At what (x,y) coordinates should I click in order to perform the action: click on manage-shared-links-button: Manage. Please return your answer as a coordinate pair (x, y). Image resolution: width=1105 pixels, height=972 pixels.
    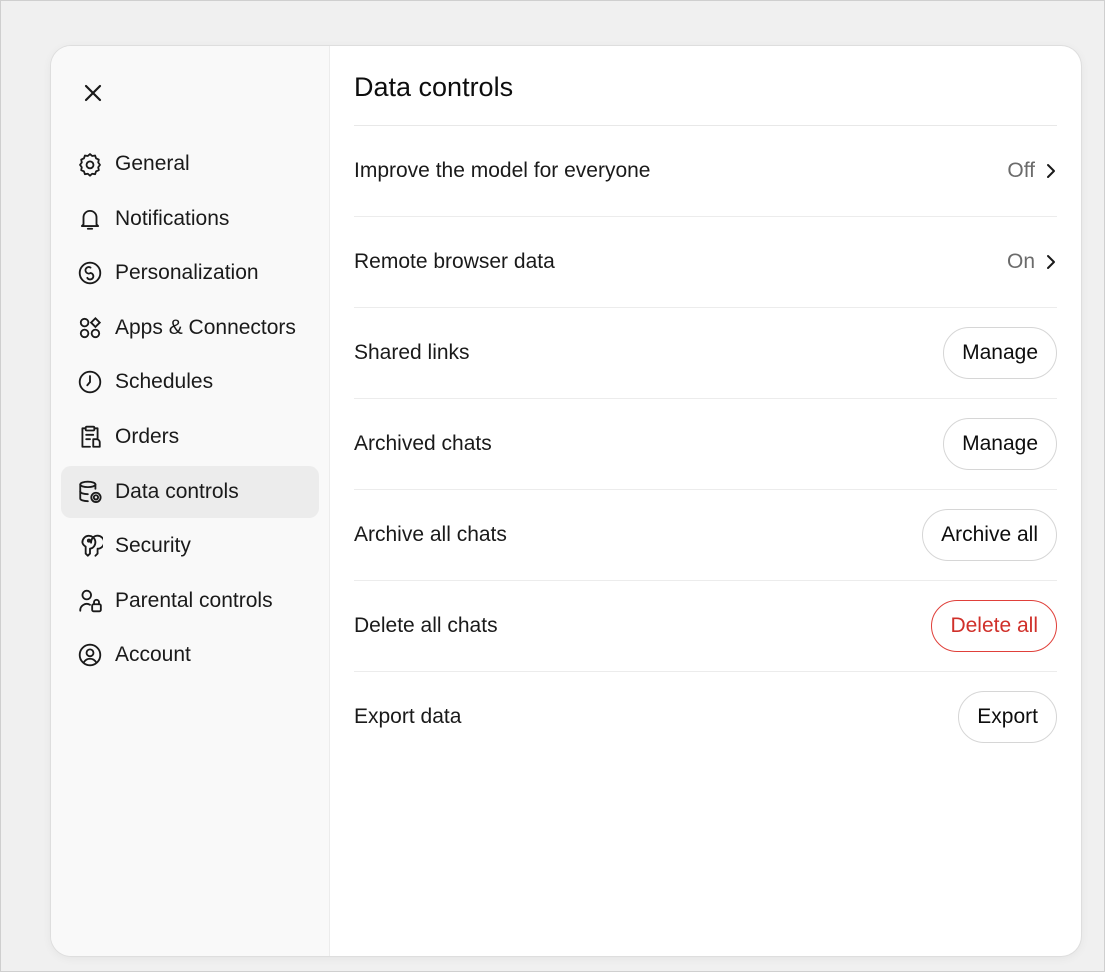
    Looking at the image, I should click on (1000, 353).